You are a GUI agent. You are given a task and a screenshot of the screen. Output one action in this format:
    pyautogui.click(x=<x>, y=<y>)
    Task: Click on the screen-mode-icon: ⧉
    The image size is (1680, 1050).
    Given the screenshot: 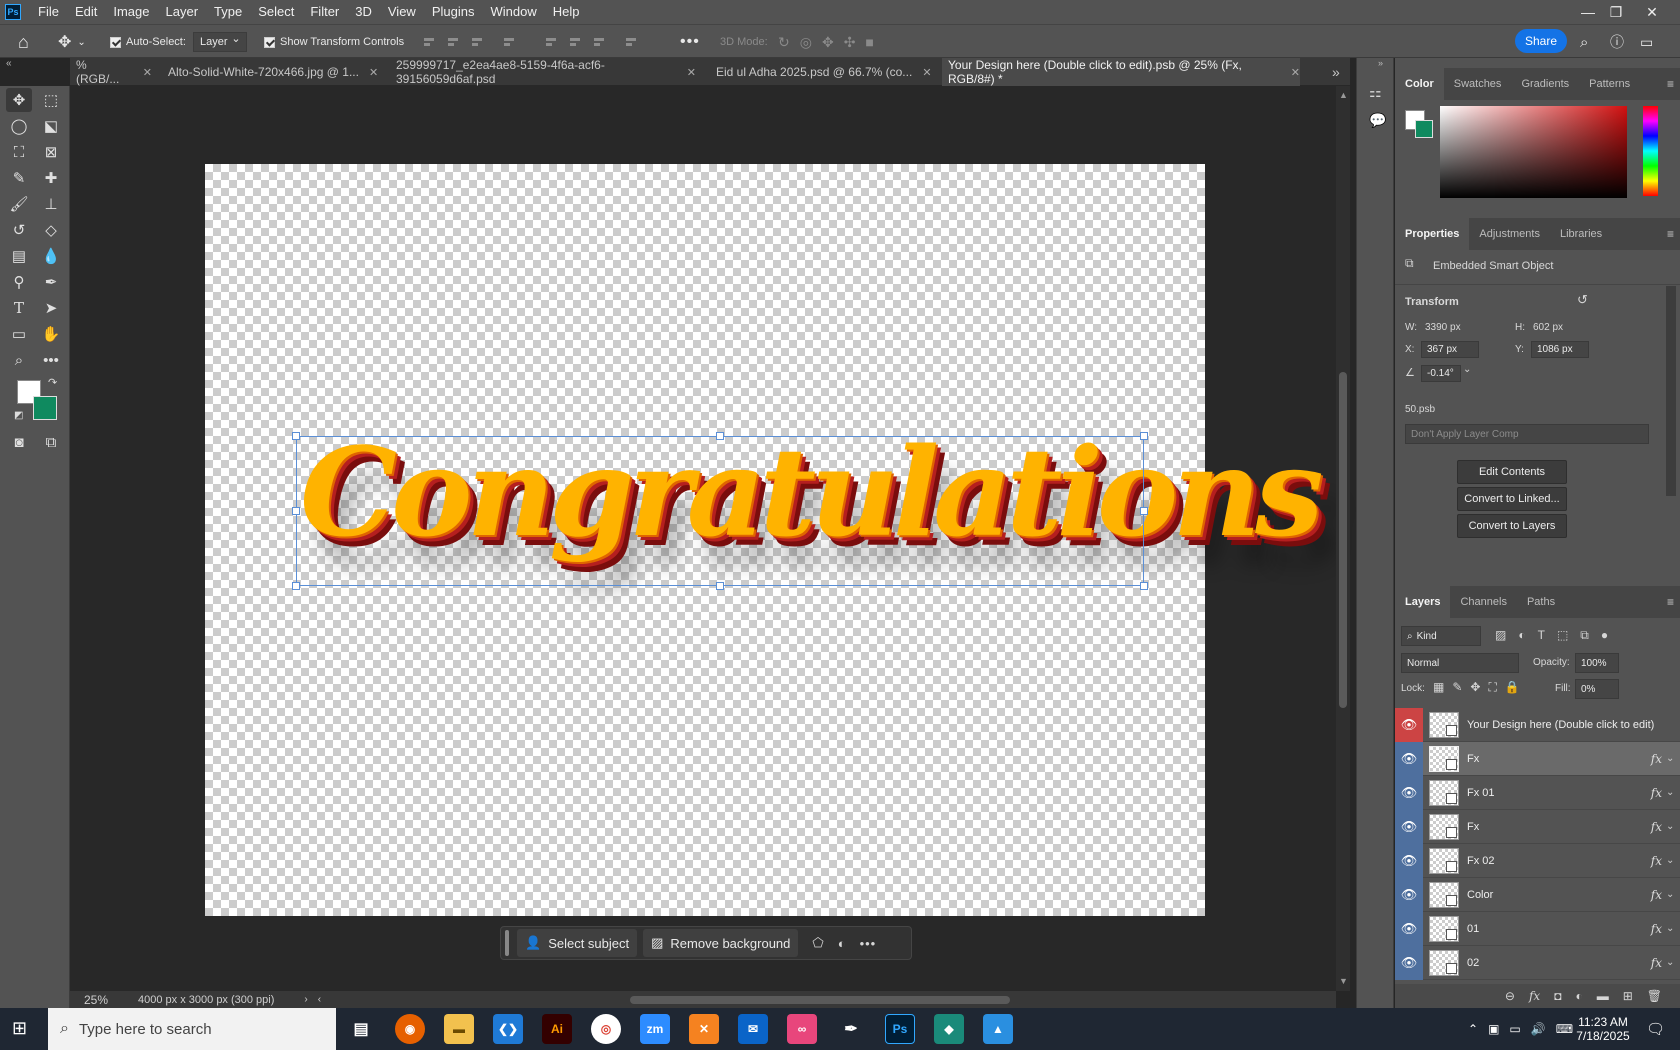 What is the action you would take?
    pyautogui.click(x=51, y=442)
    